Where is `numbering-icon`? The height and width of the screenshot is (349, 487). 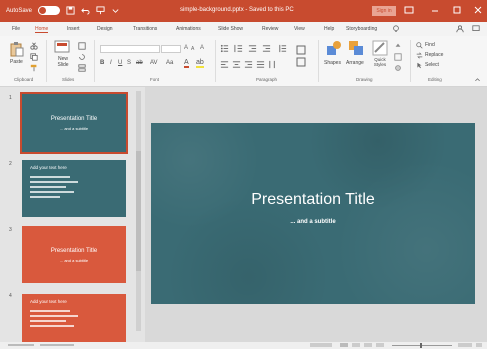
numbering-icon is located at coordinates (238, 48).